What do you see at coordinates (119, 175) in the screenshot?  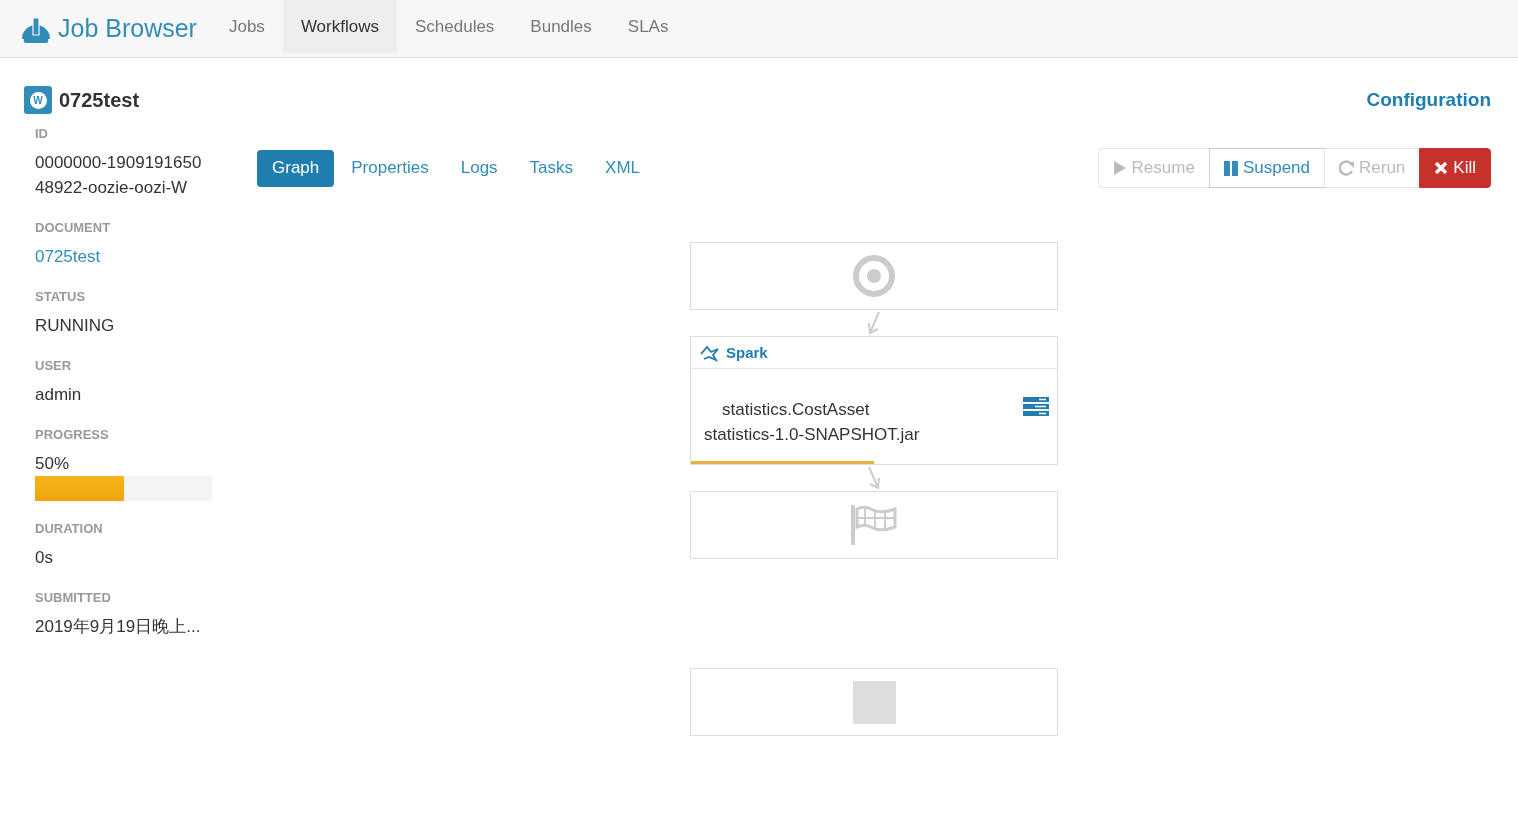 I see `property-value: 0000000-190919165048922-oozie-oozi-W` at bounding box center [119, 175].